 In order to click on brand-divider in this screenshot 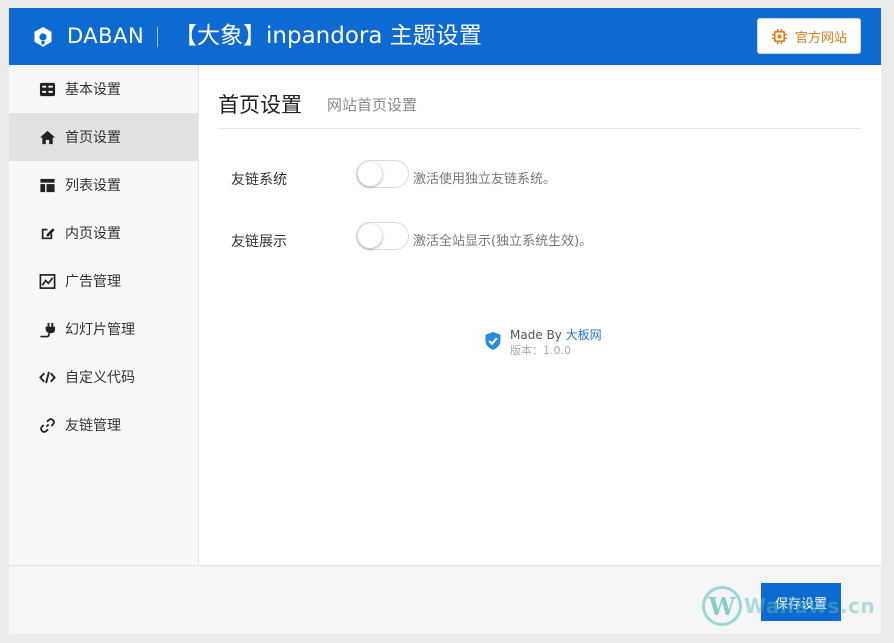, I will do `click(157, 37)`.